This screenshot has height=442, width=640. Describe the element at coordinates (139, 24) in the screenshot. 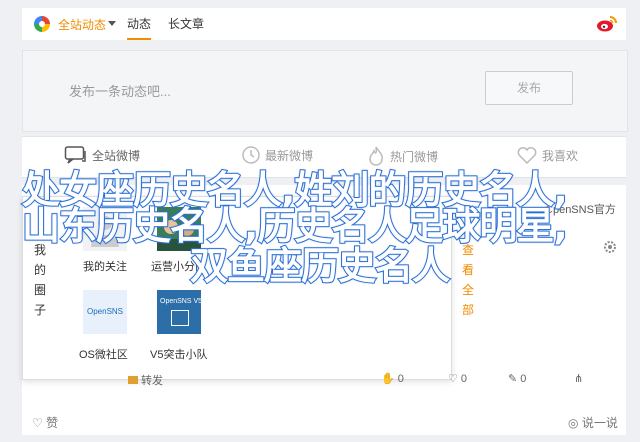

I see `tab-feed-label: 动态` at that location.